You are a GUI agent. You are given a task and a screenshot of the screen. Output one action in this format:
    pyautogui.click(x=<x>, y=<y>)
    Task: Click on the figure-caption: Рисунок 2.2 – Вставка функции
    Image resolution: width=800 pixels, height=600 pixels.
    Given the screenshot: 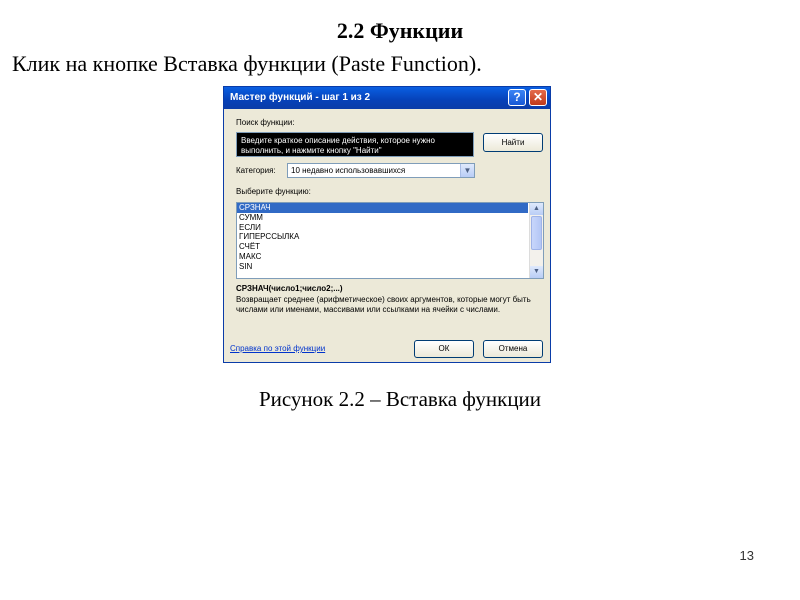 What is the action you would take?
    pyautogui.click(x=400, y=399)
    